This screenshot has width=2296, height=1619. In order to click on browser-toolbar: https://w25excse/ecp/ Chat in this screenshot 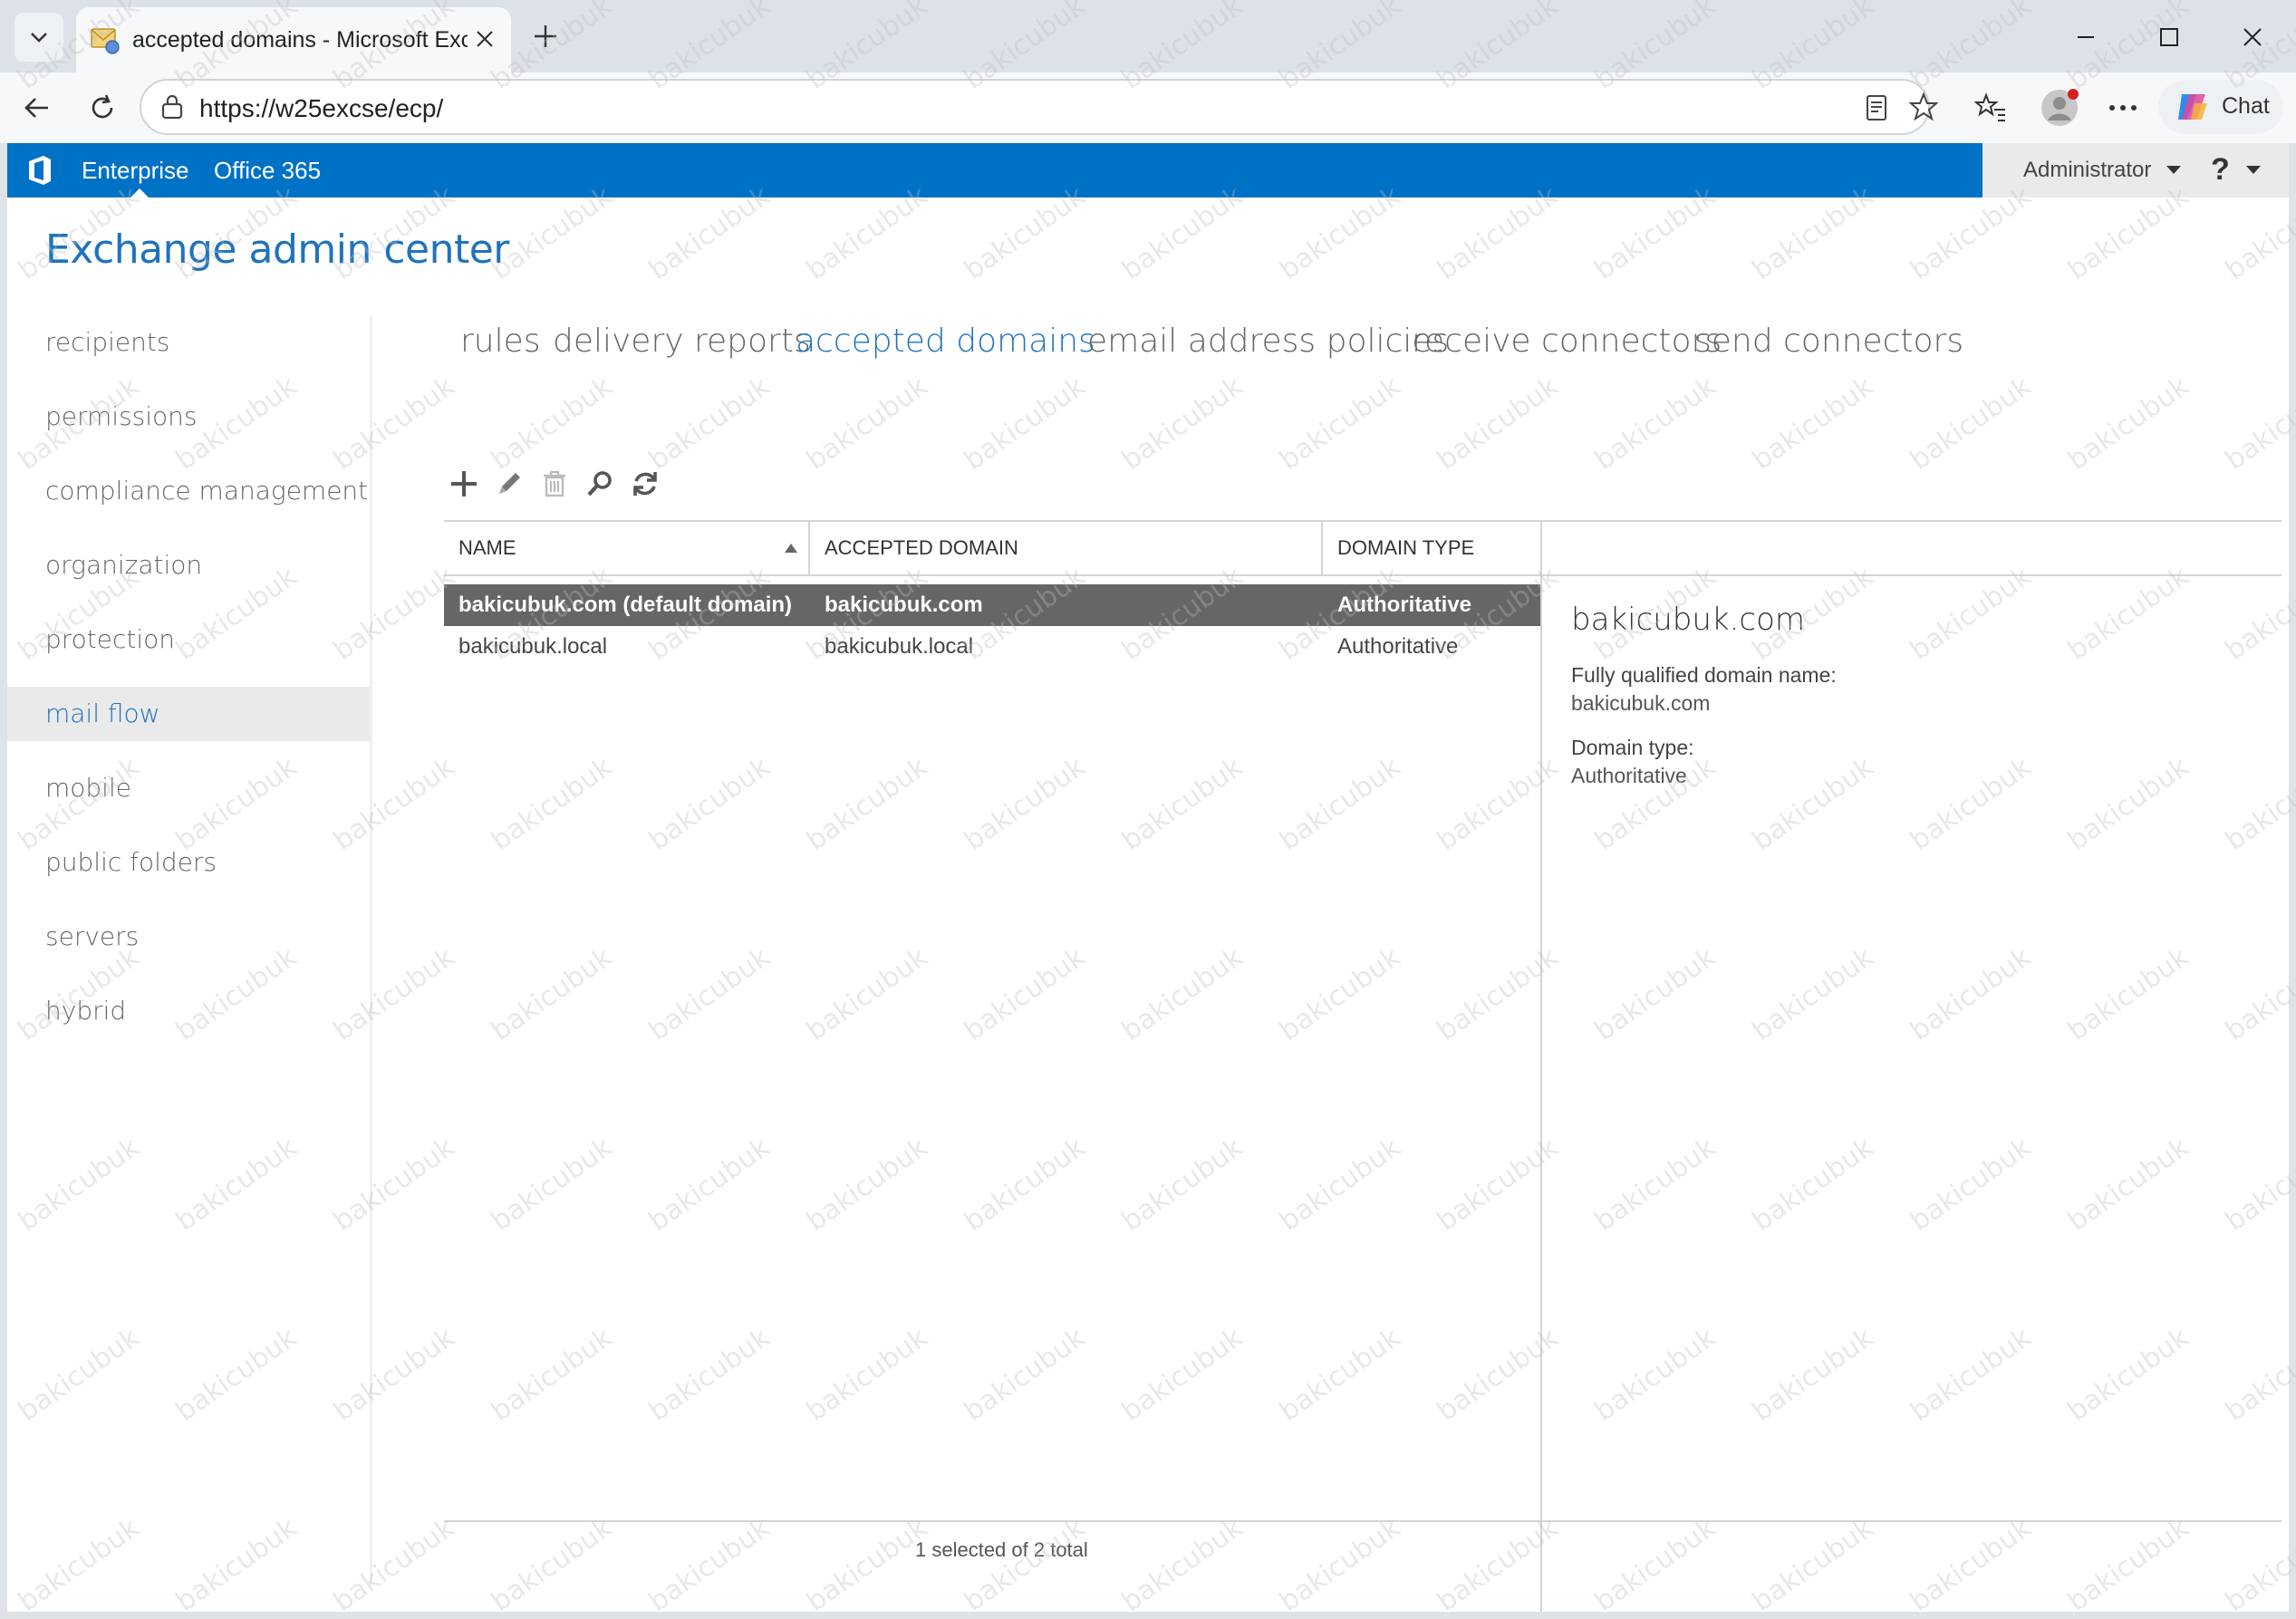, I will do `click(1148, 107)`.